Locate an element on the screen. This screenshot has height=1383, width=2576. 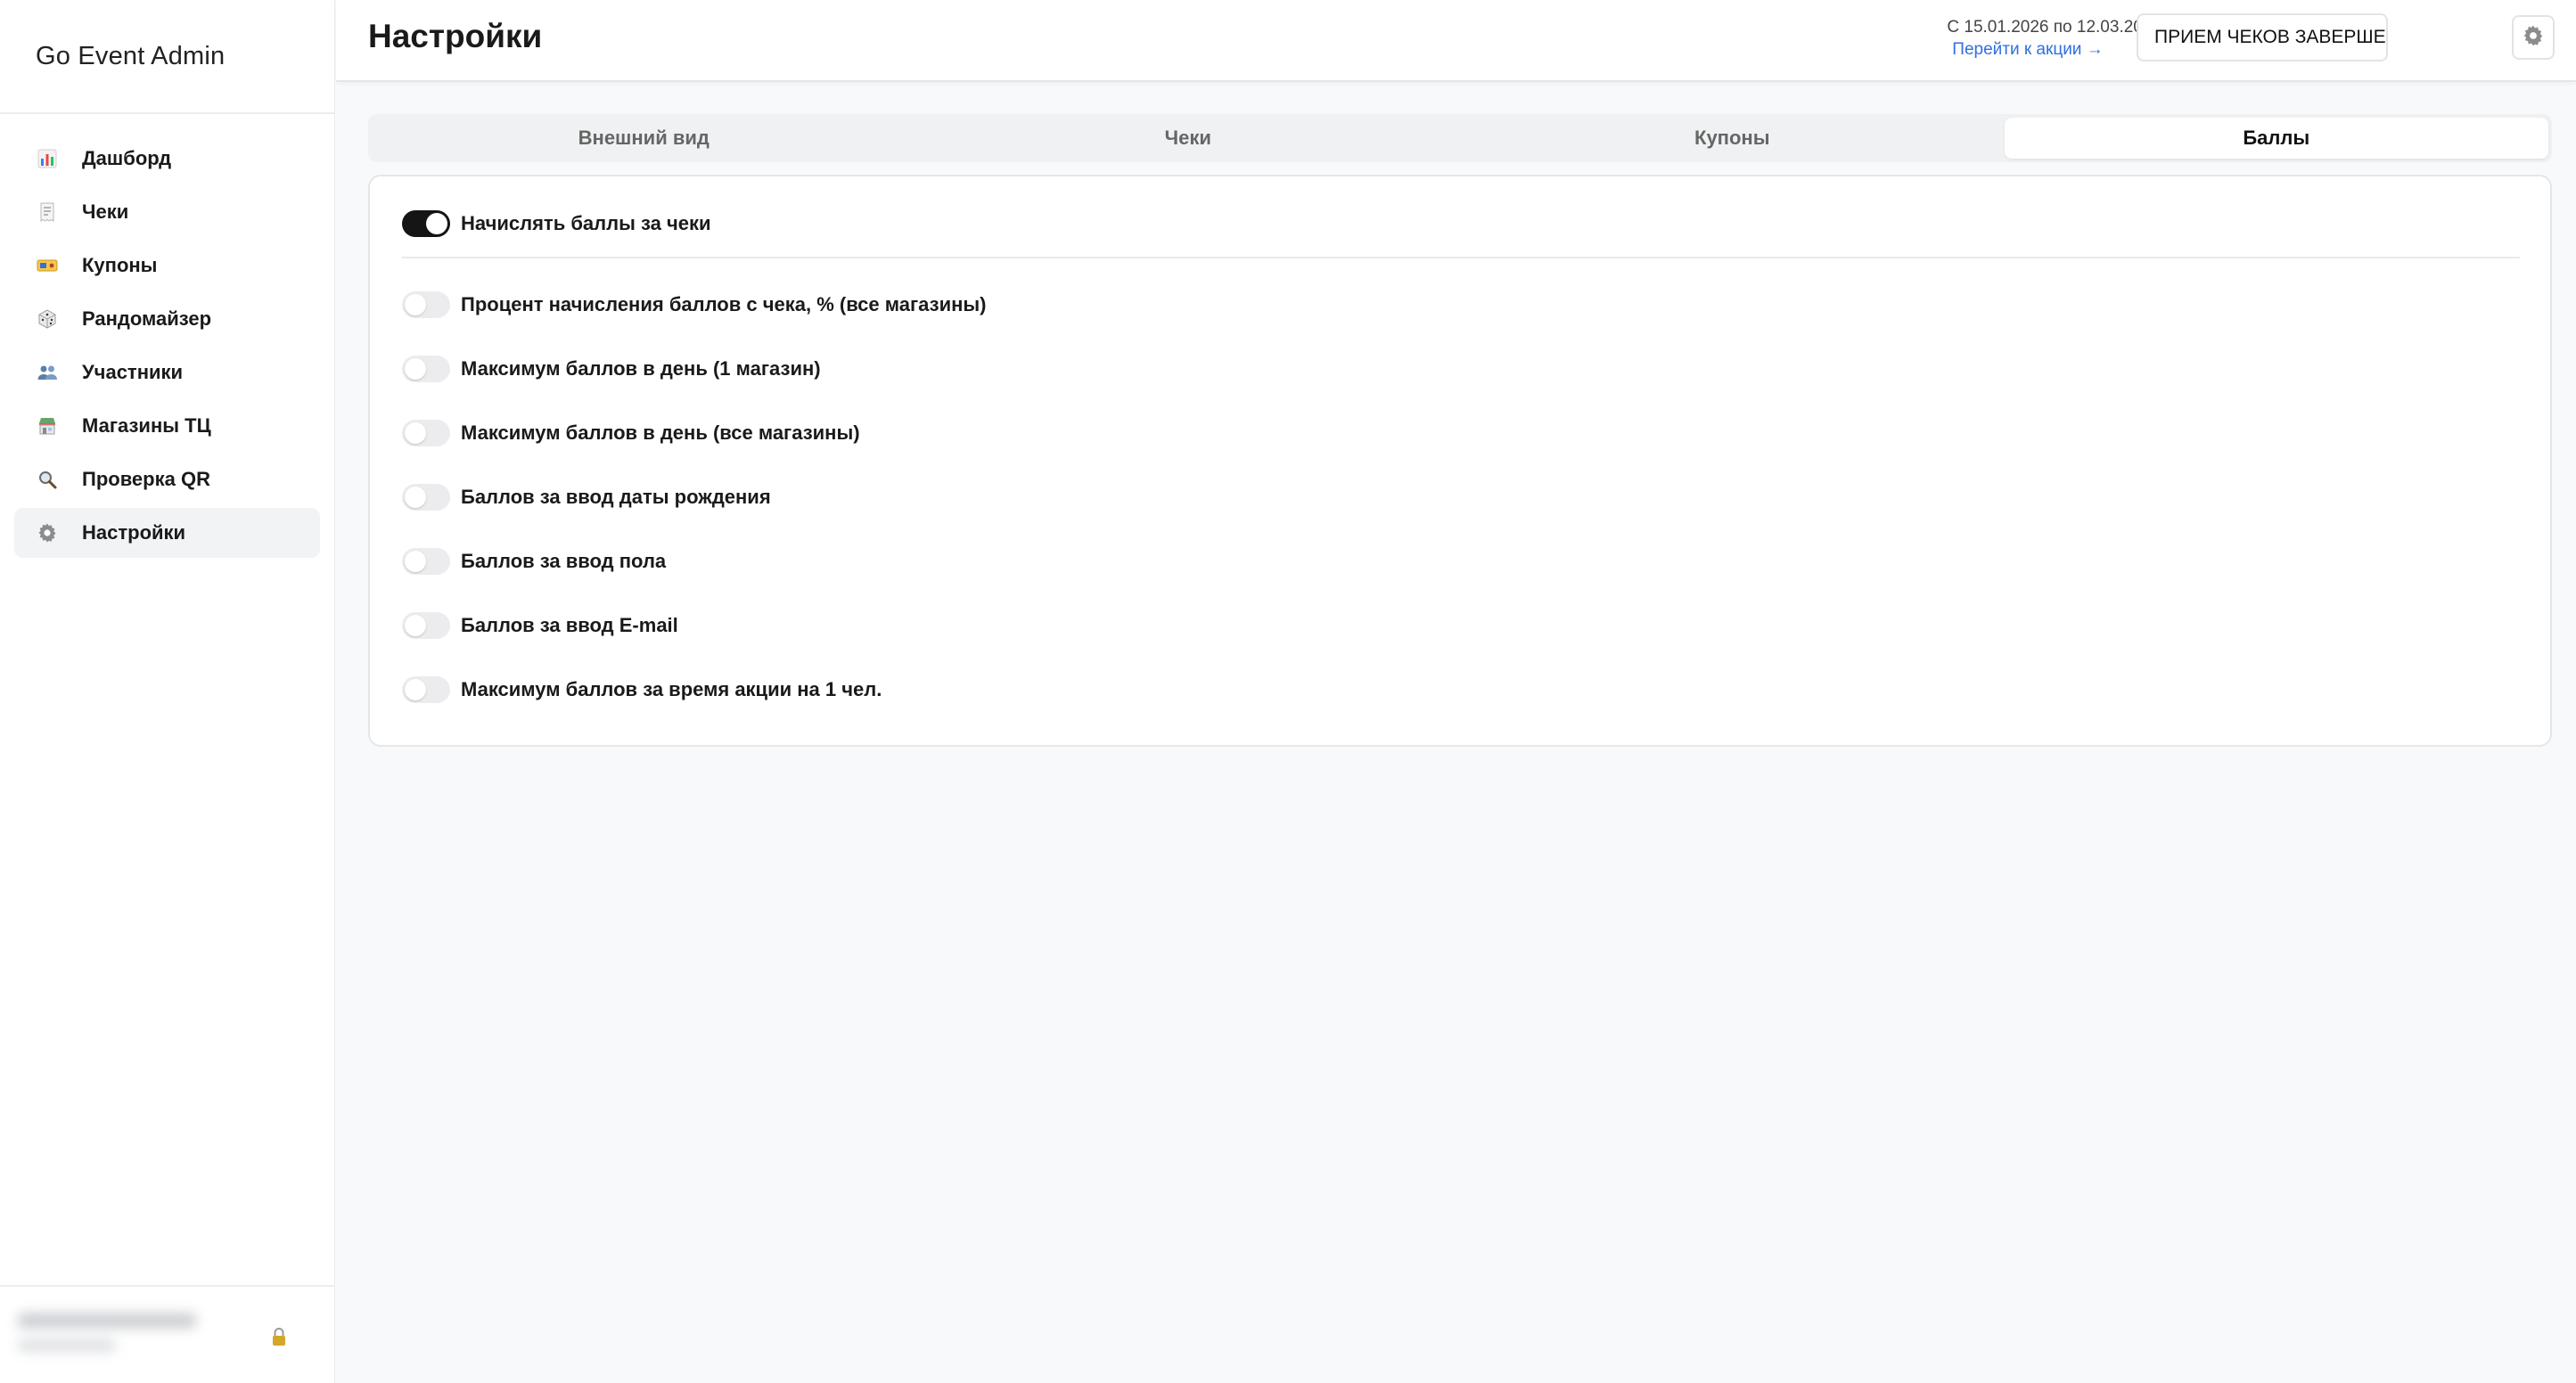
receipt-icon is located at coordinates (47, 212).